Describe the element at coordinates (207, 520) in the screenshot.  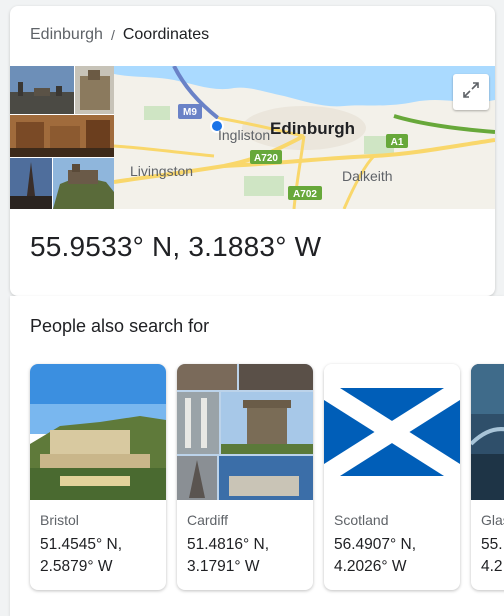
I see `tile-name: Cardiff` at that location.